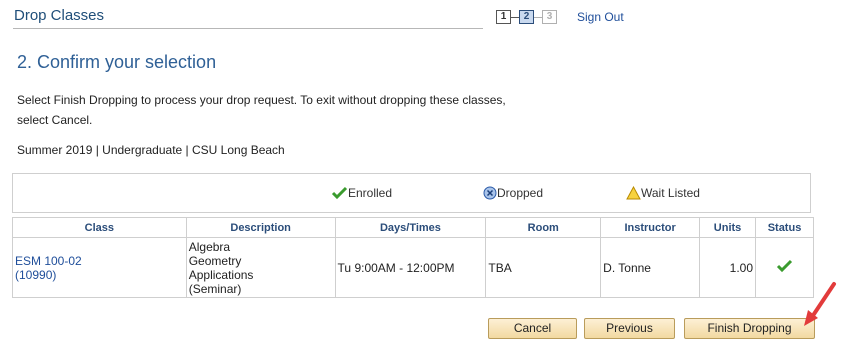  I want to click on page-title: Drop Classes, so click(59, 15).